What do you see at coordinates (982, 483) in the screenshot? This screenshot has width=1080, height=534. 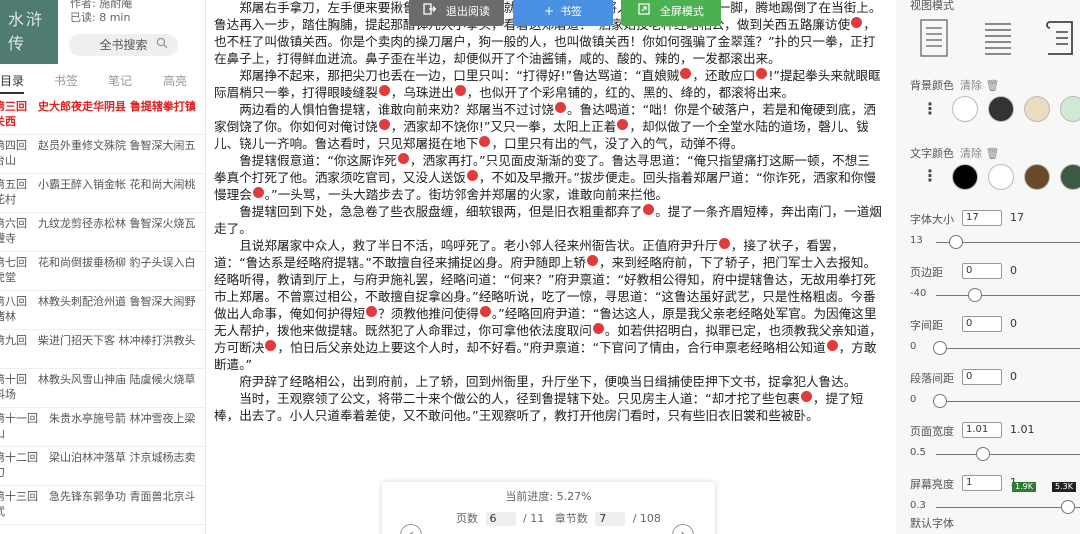 I see `brightness-input: 1` at bounding box center [982, 483].